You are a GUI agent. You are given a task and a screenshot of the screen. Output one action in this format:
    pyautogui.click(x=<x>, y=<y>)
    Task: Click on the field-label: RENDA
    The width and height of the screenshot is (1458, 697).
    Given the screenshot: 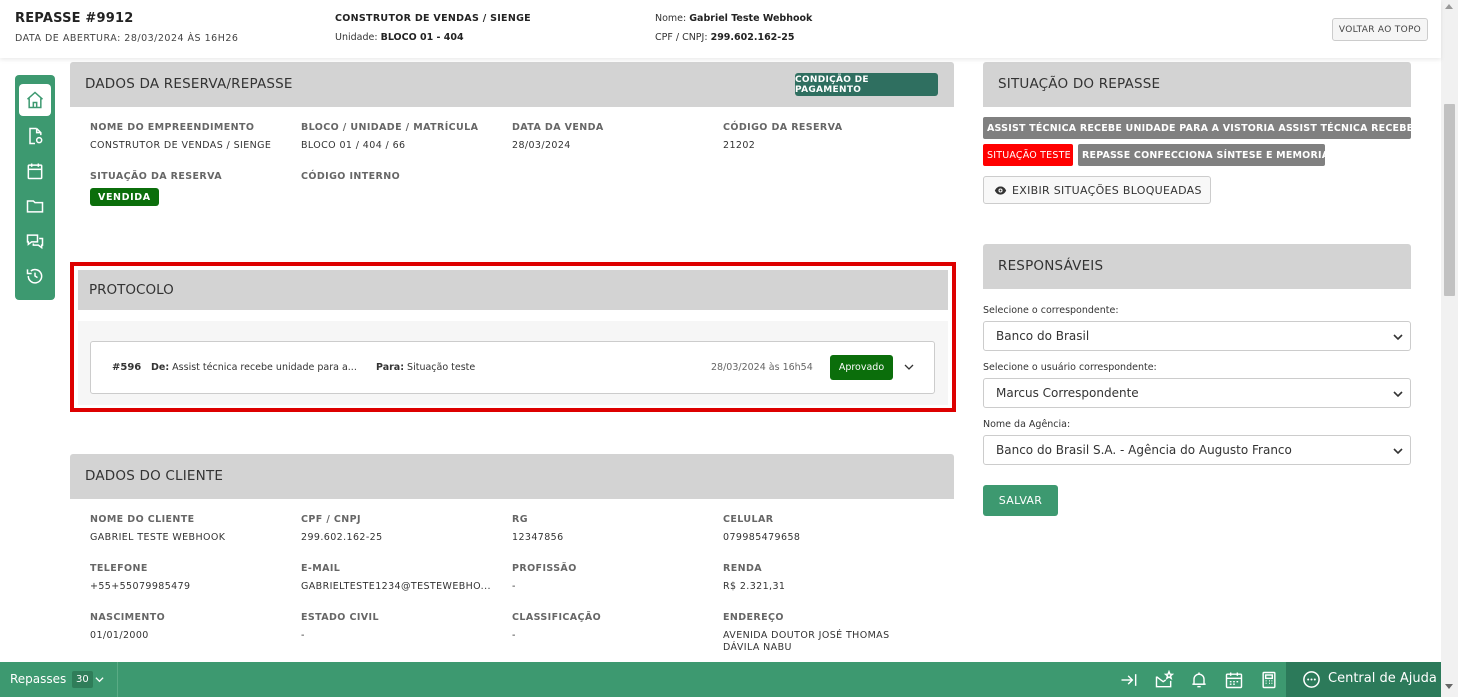 What is the action you would take?
    pyautogui.click(x=742, y=568)
    